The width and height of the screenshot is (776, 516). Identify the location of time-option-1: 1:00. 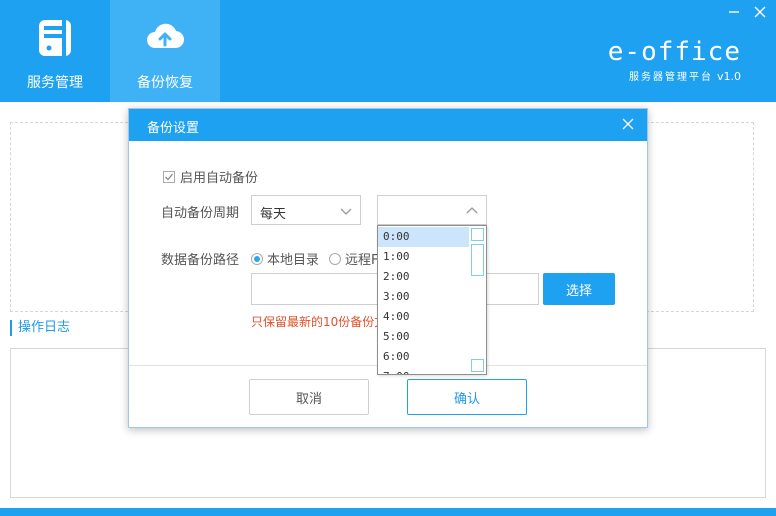
(424, 257).